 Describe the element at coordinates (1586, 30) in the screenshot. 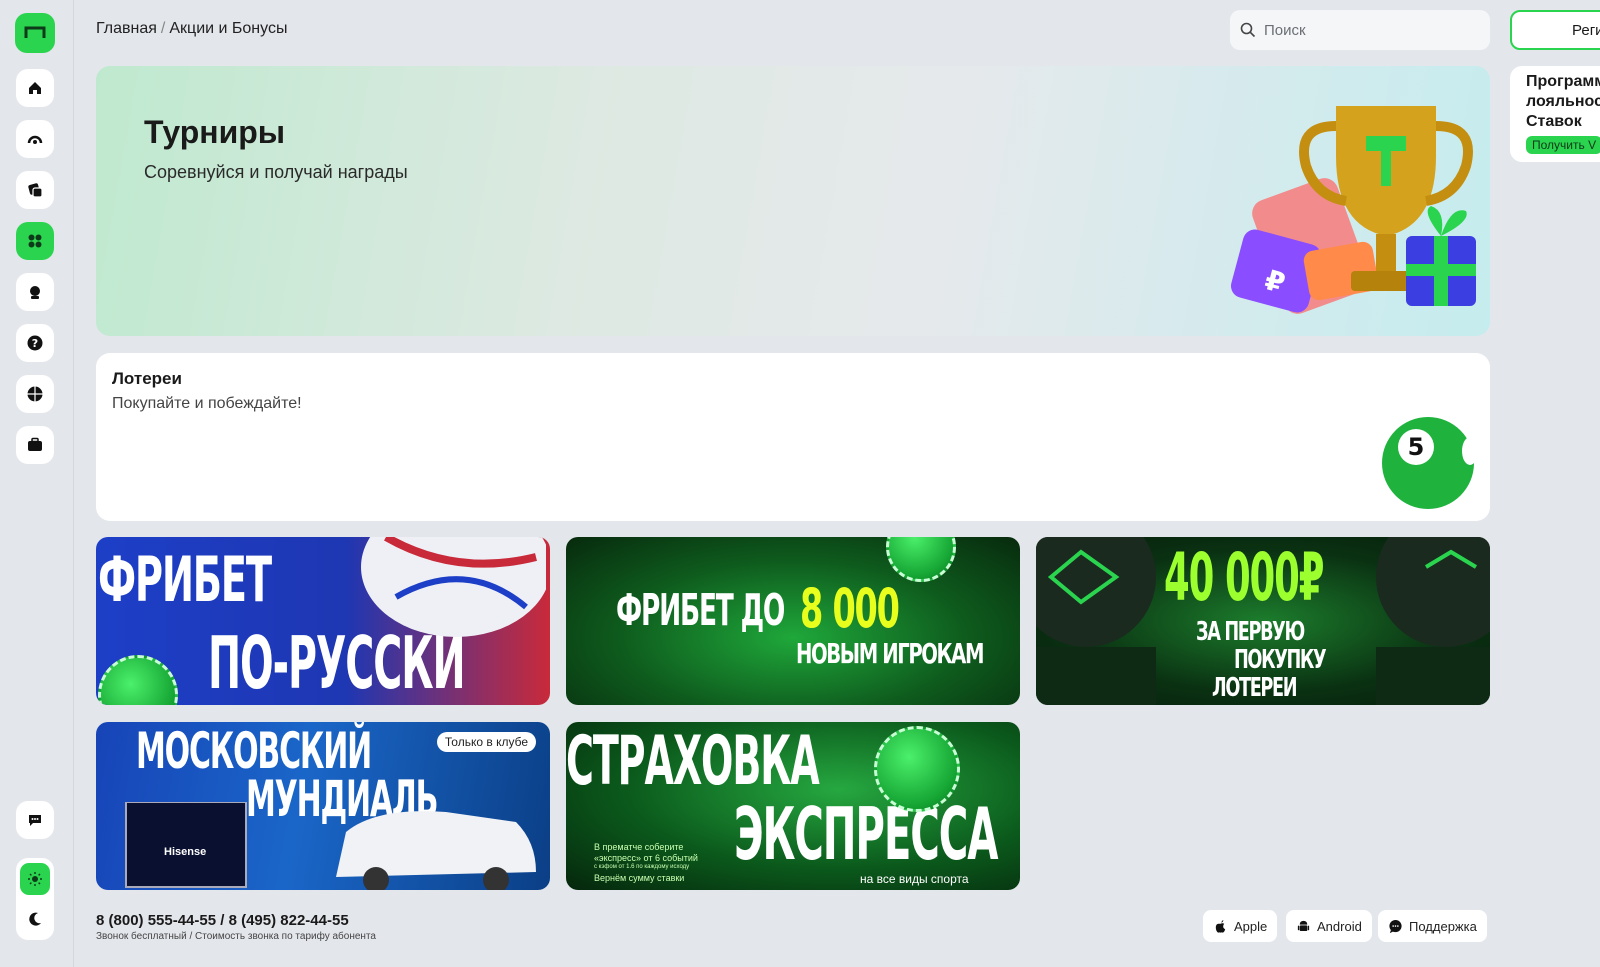

I see `register-label: Реги` at that location.